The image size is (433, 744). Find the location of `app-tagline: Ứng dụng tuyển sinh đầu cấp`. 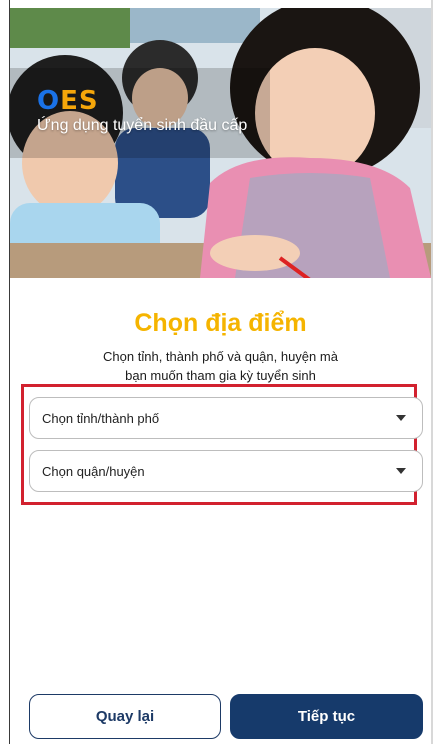

app-tagline: Ứng dụng tuyển sinh đầu cấp is located at coordinates (142, 125).